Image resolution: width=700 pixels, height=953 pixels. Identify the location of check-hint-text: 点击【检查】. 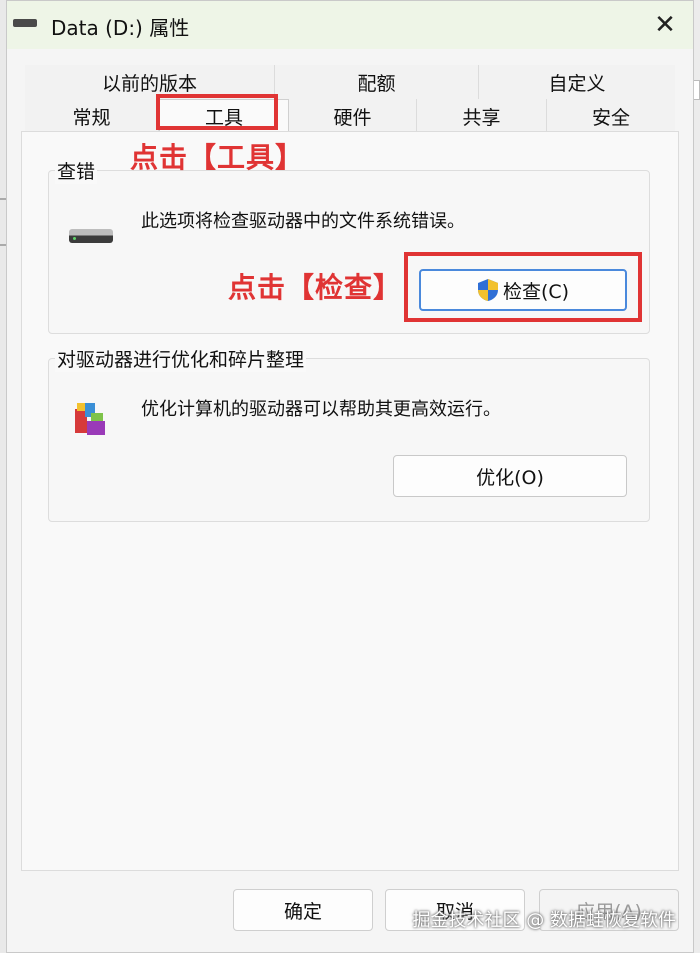
(315, 287).